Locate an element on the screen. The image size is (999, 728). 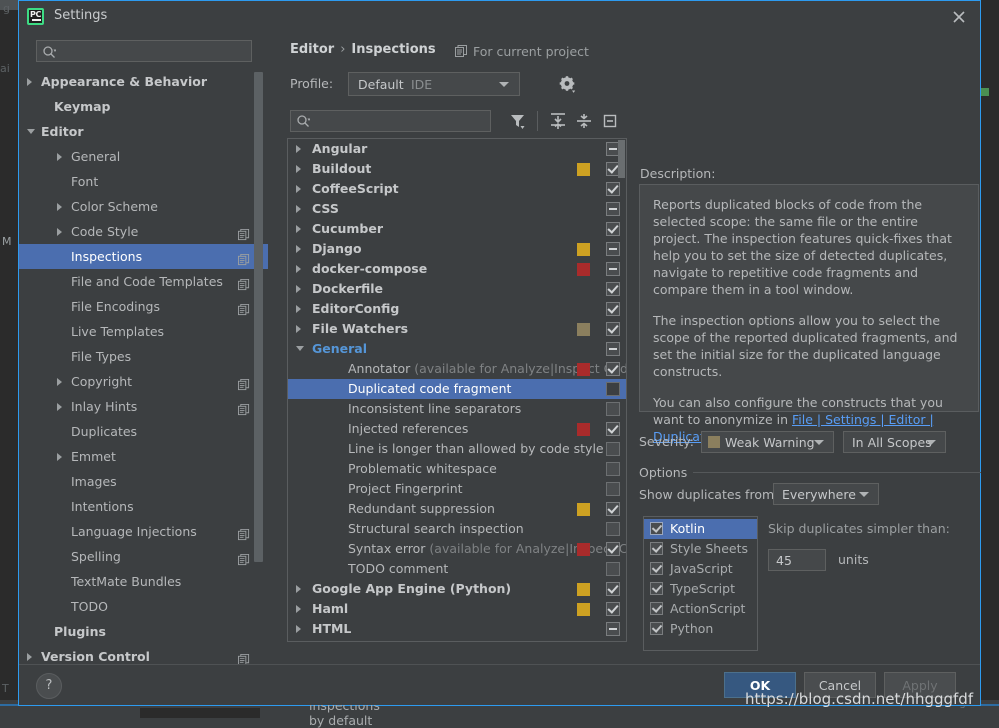
inspections-search-input is located at coordinates (390, 121).